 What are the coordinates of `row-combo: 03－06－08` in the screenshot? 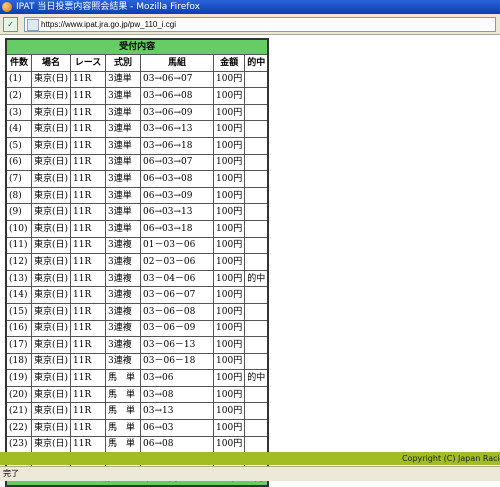 It's located at (177, 311).